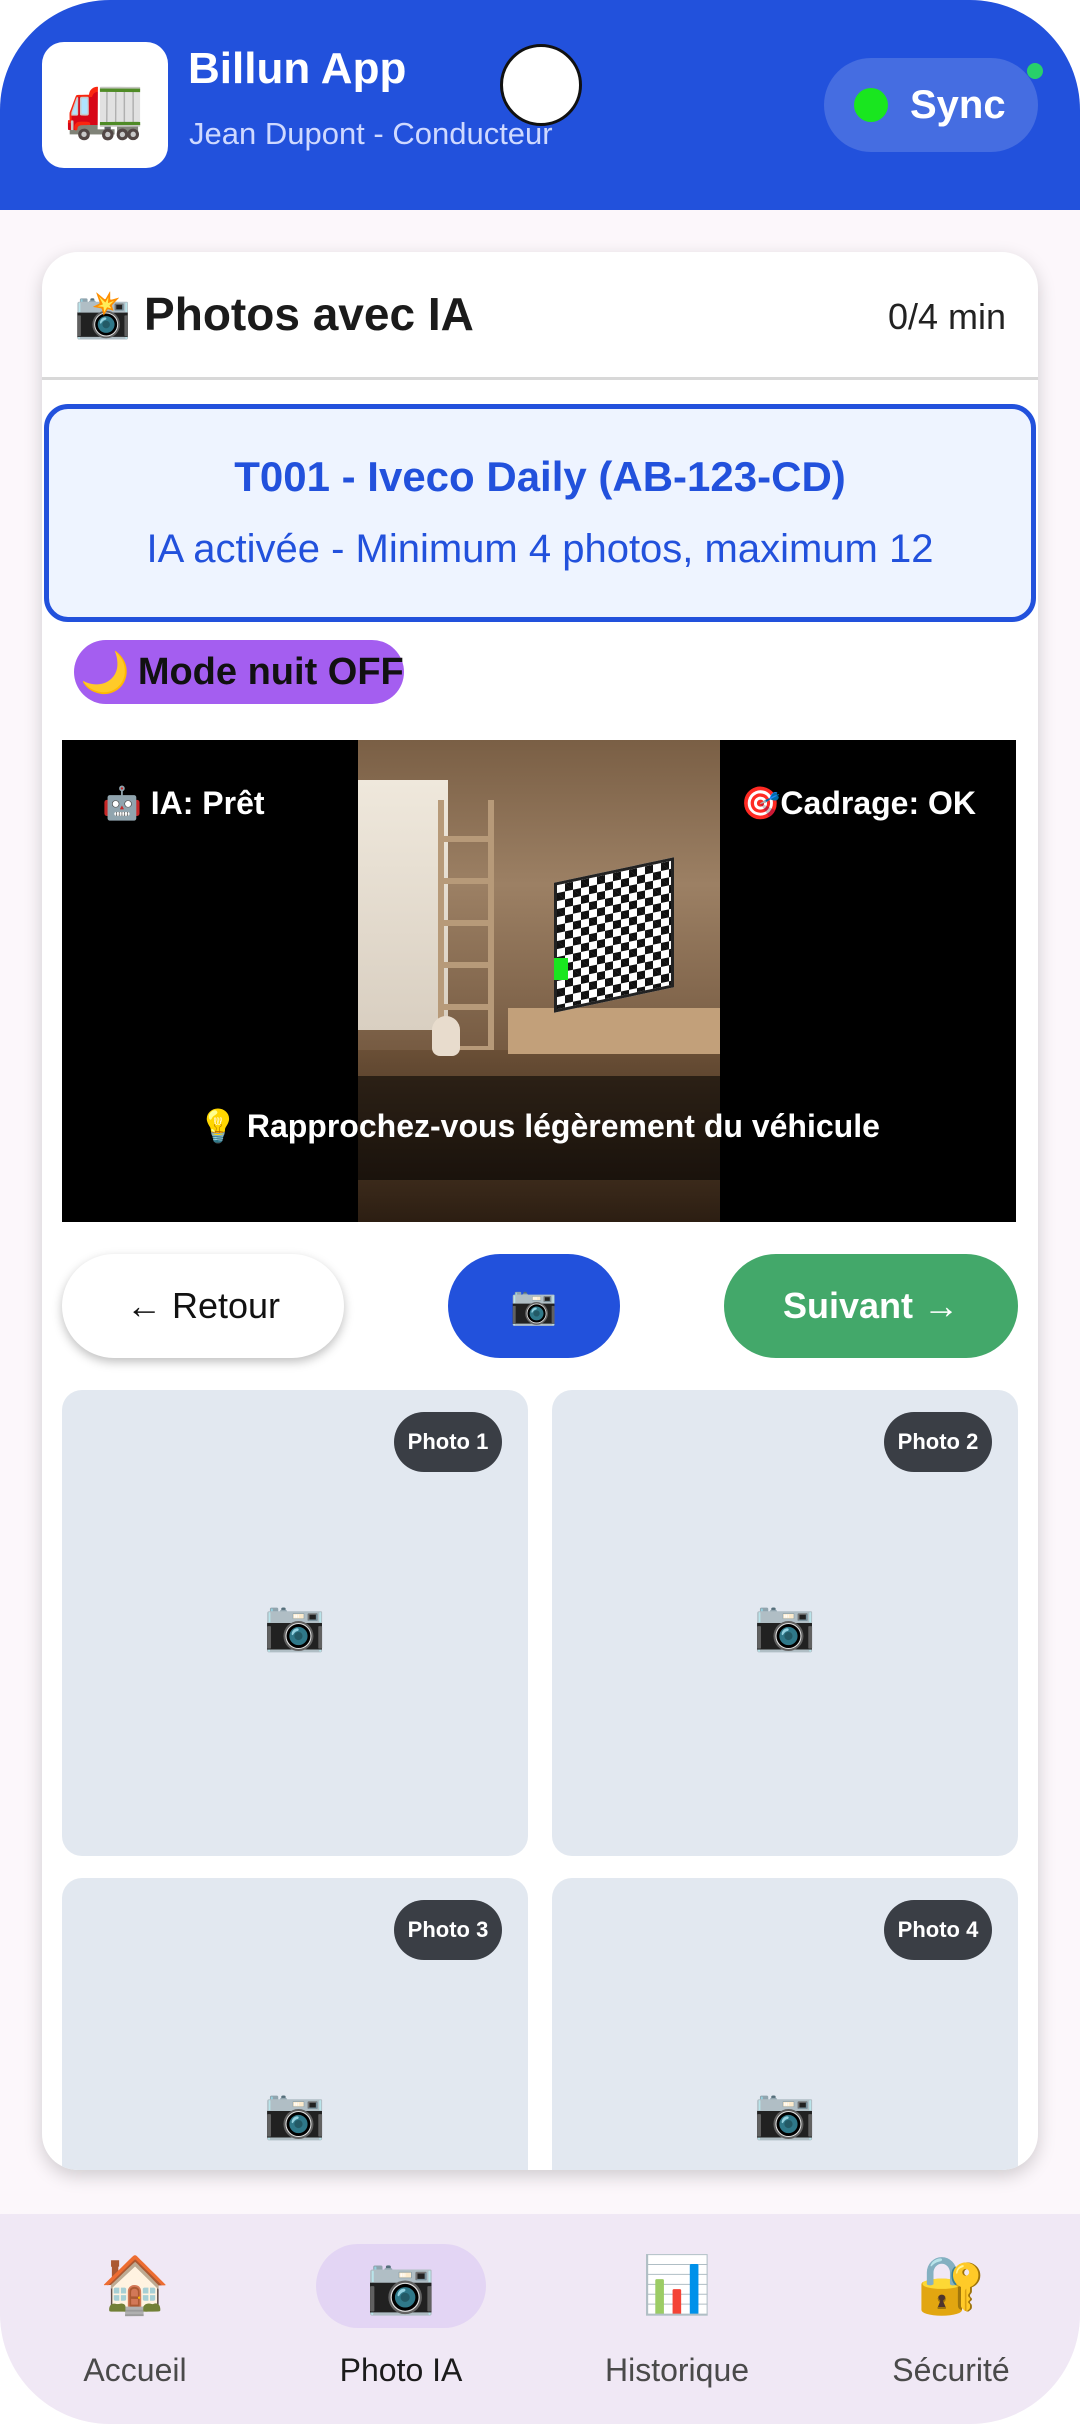 This screenshot has height=2424, width=1080. What do you see at coordinates (614, 1031) in the screenshot?
I see `feed-cabinet` at bounding box center [614, 1031].